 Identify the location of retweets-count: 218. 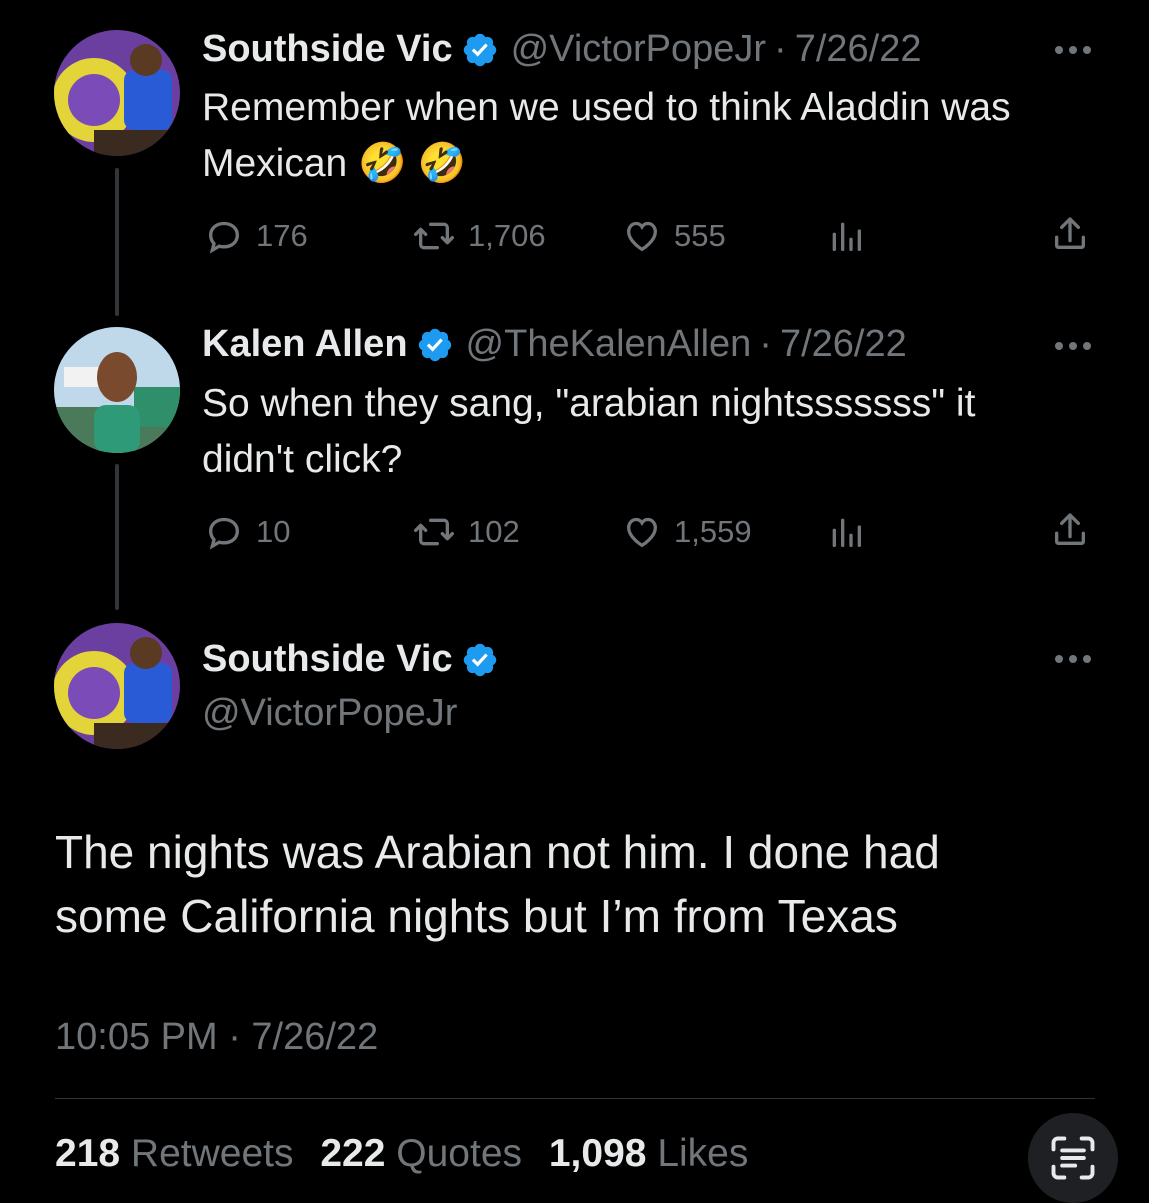
(88, 1153).